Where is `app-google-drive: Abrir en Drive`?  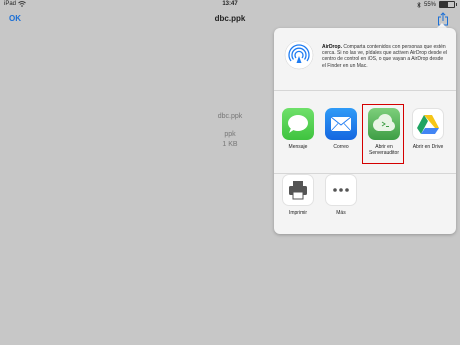 app-google-drive: Abrir en Drive is located at coordinates (428, 129).